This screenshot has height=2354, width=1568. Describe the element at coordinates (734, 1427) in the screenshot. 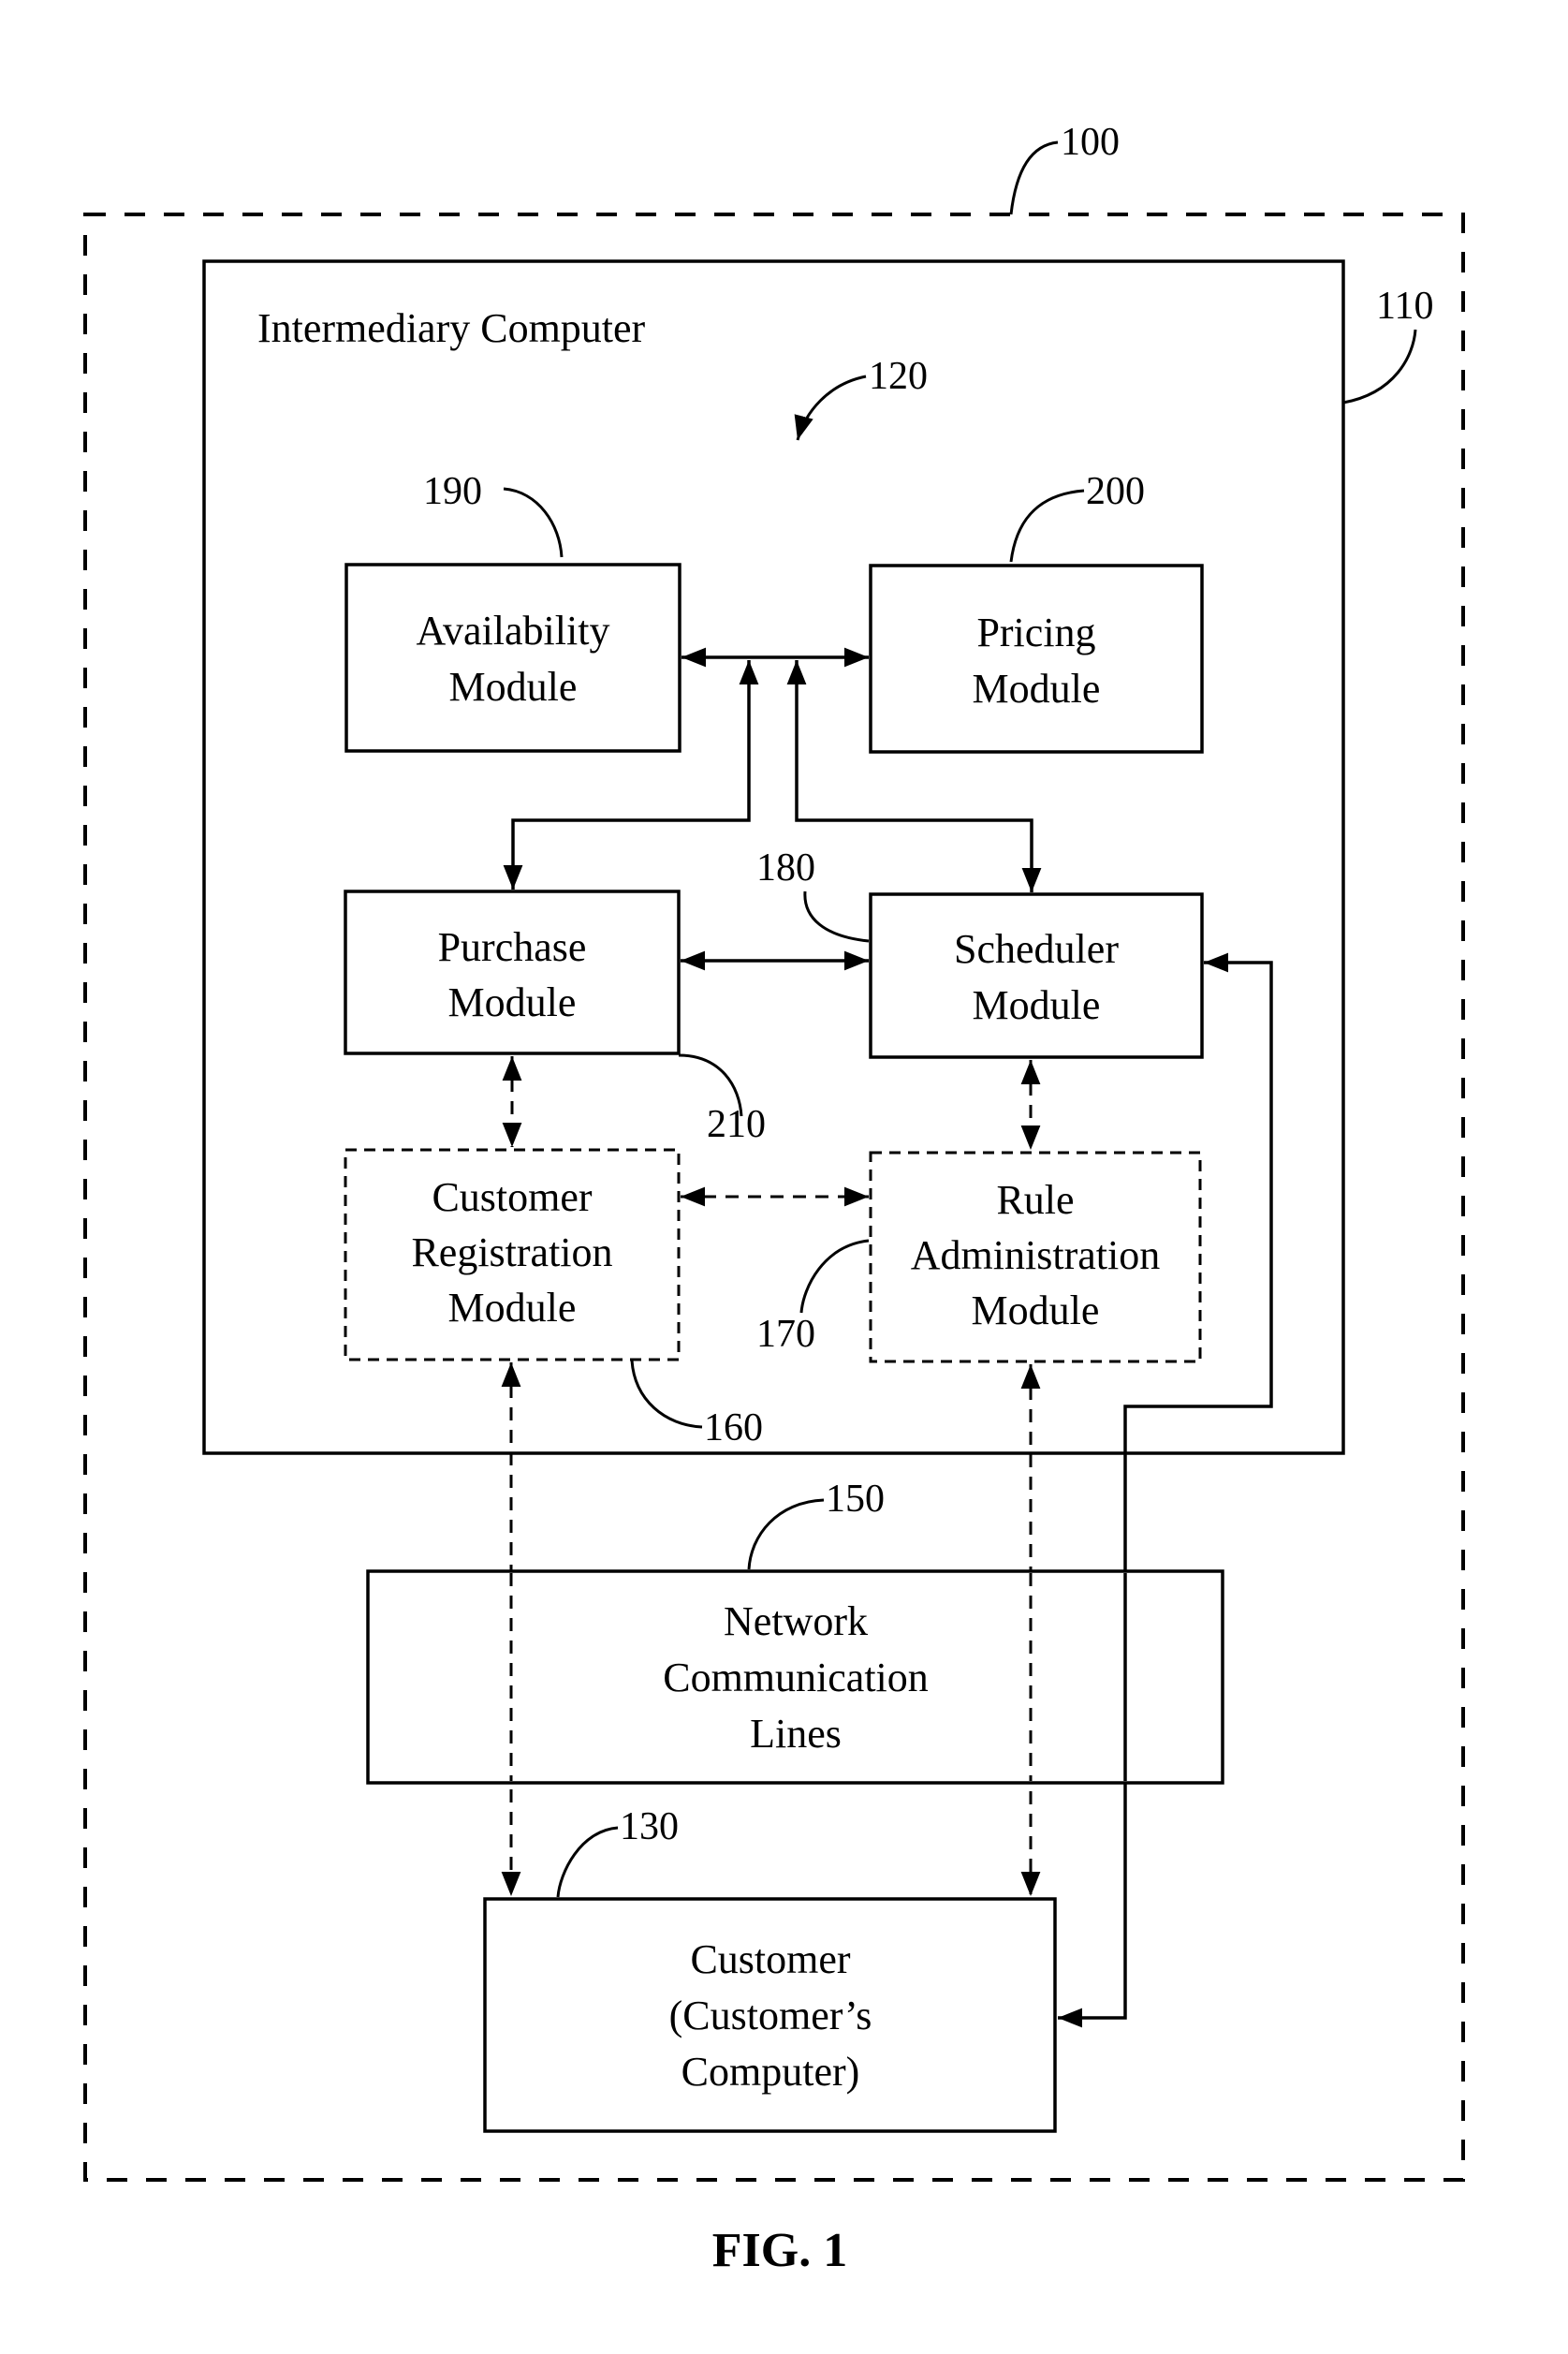

I see `ref-160: 160` at that location.